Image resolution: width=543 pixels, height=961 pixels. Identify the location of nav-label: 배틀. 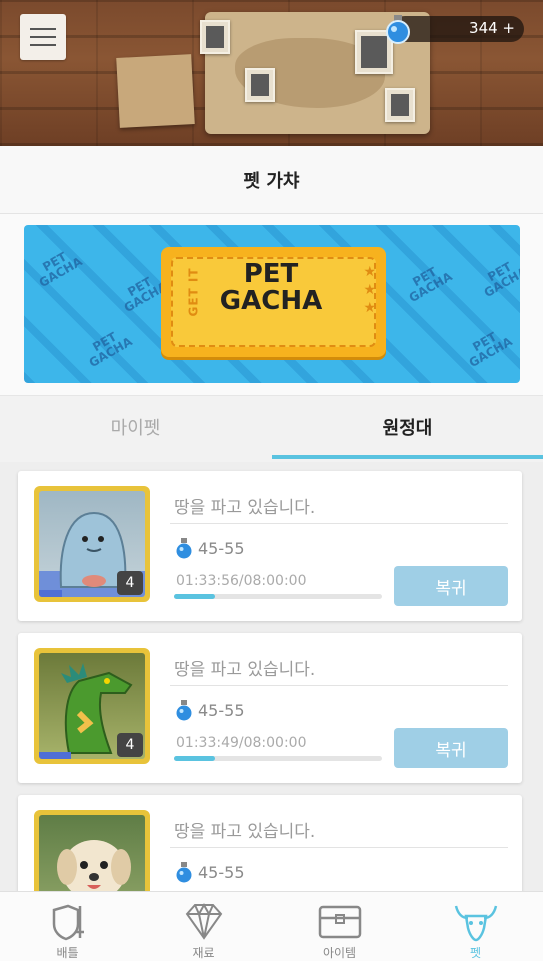
(67, 953).